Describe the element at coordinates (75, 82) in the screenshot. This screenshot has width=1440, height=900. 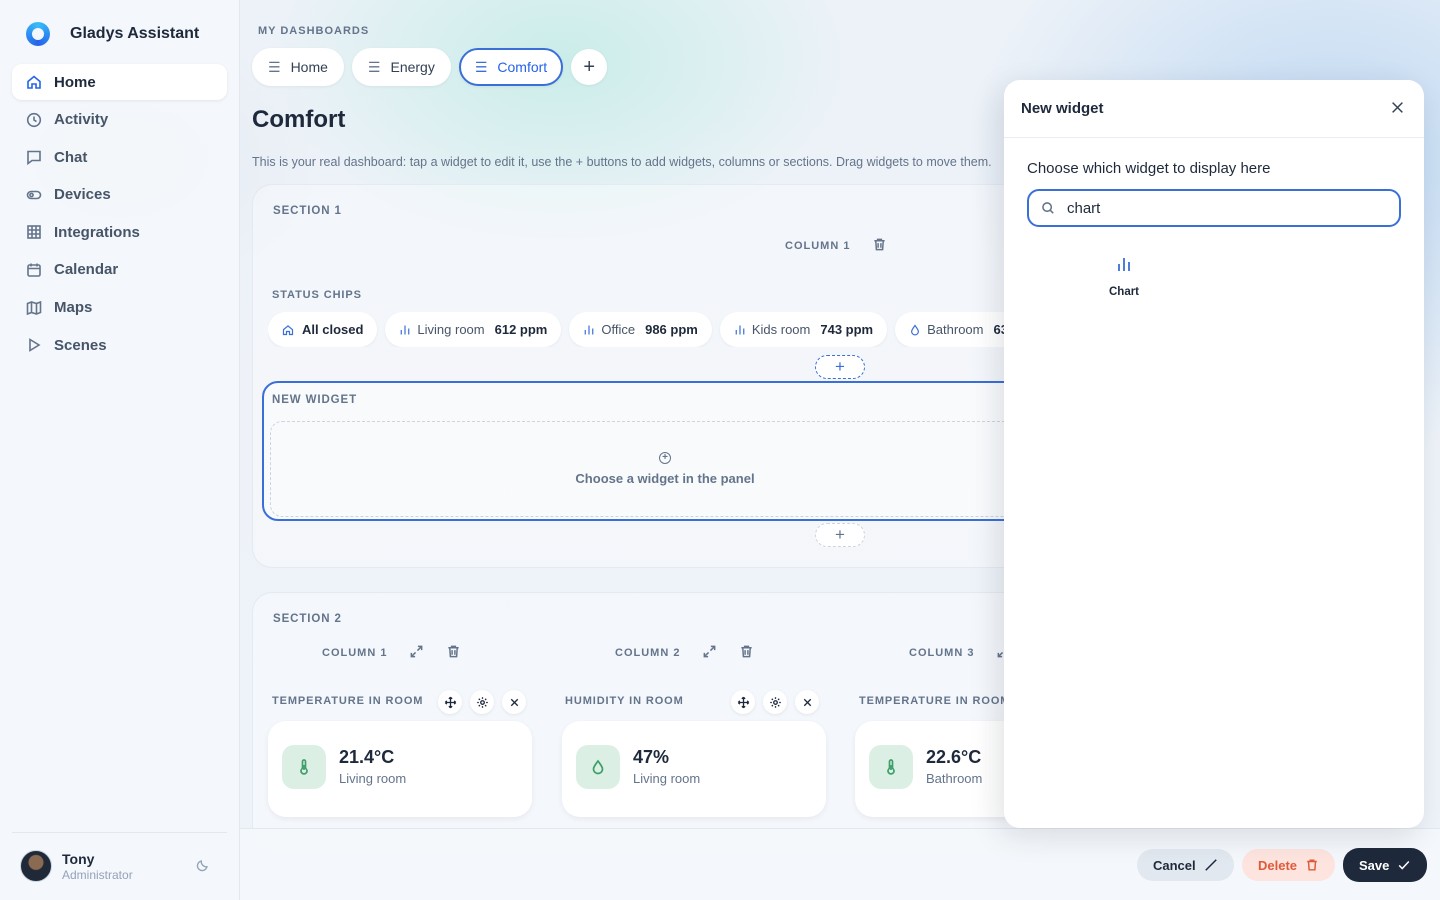
I see `sidebar-item-label: Home` at that location.